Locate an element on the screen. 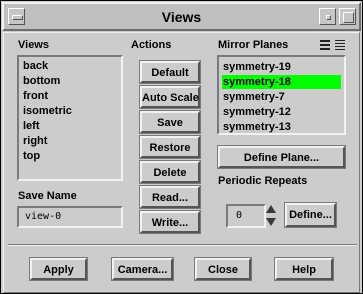 This screenshot has width=363, height=294. save-button: Save is located at coordinates (170, 122).